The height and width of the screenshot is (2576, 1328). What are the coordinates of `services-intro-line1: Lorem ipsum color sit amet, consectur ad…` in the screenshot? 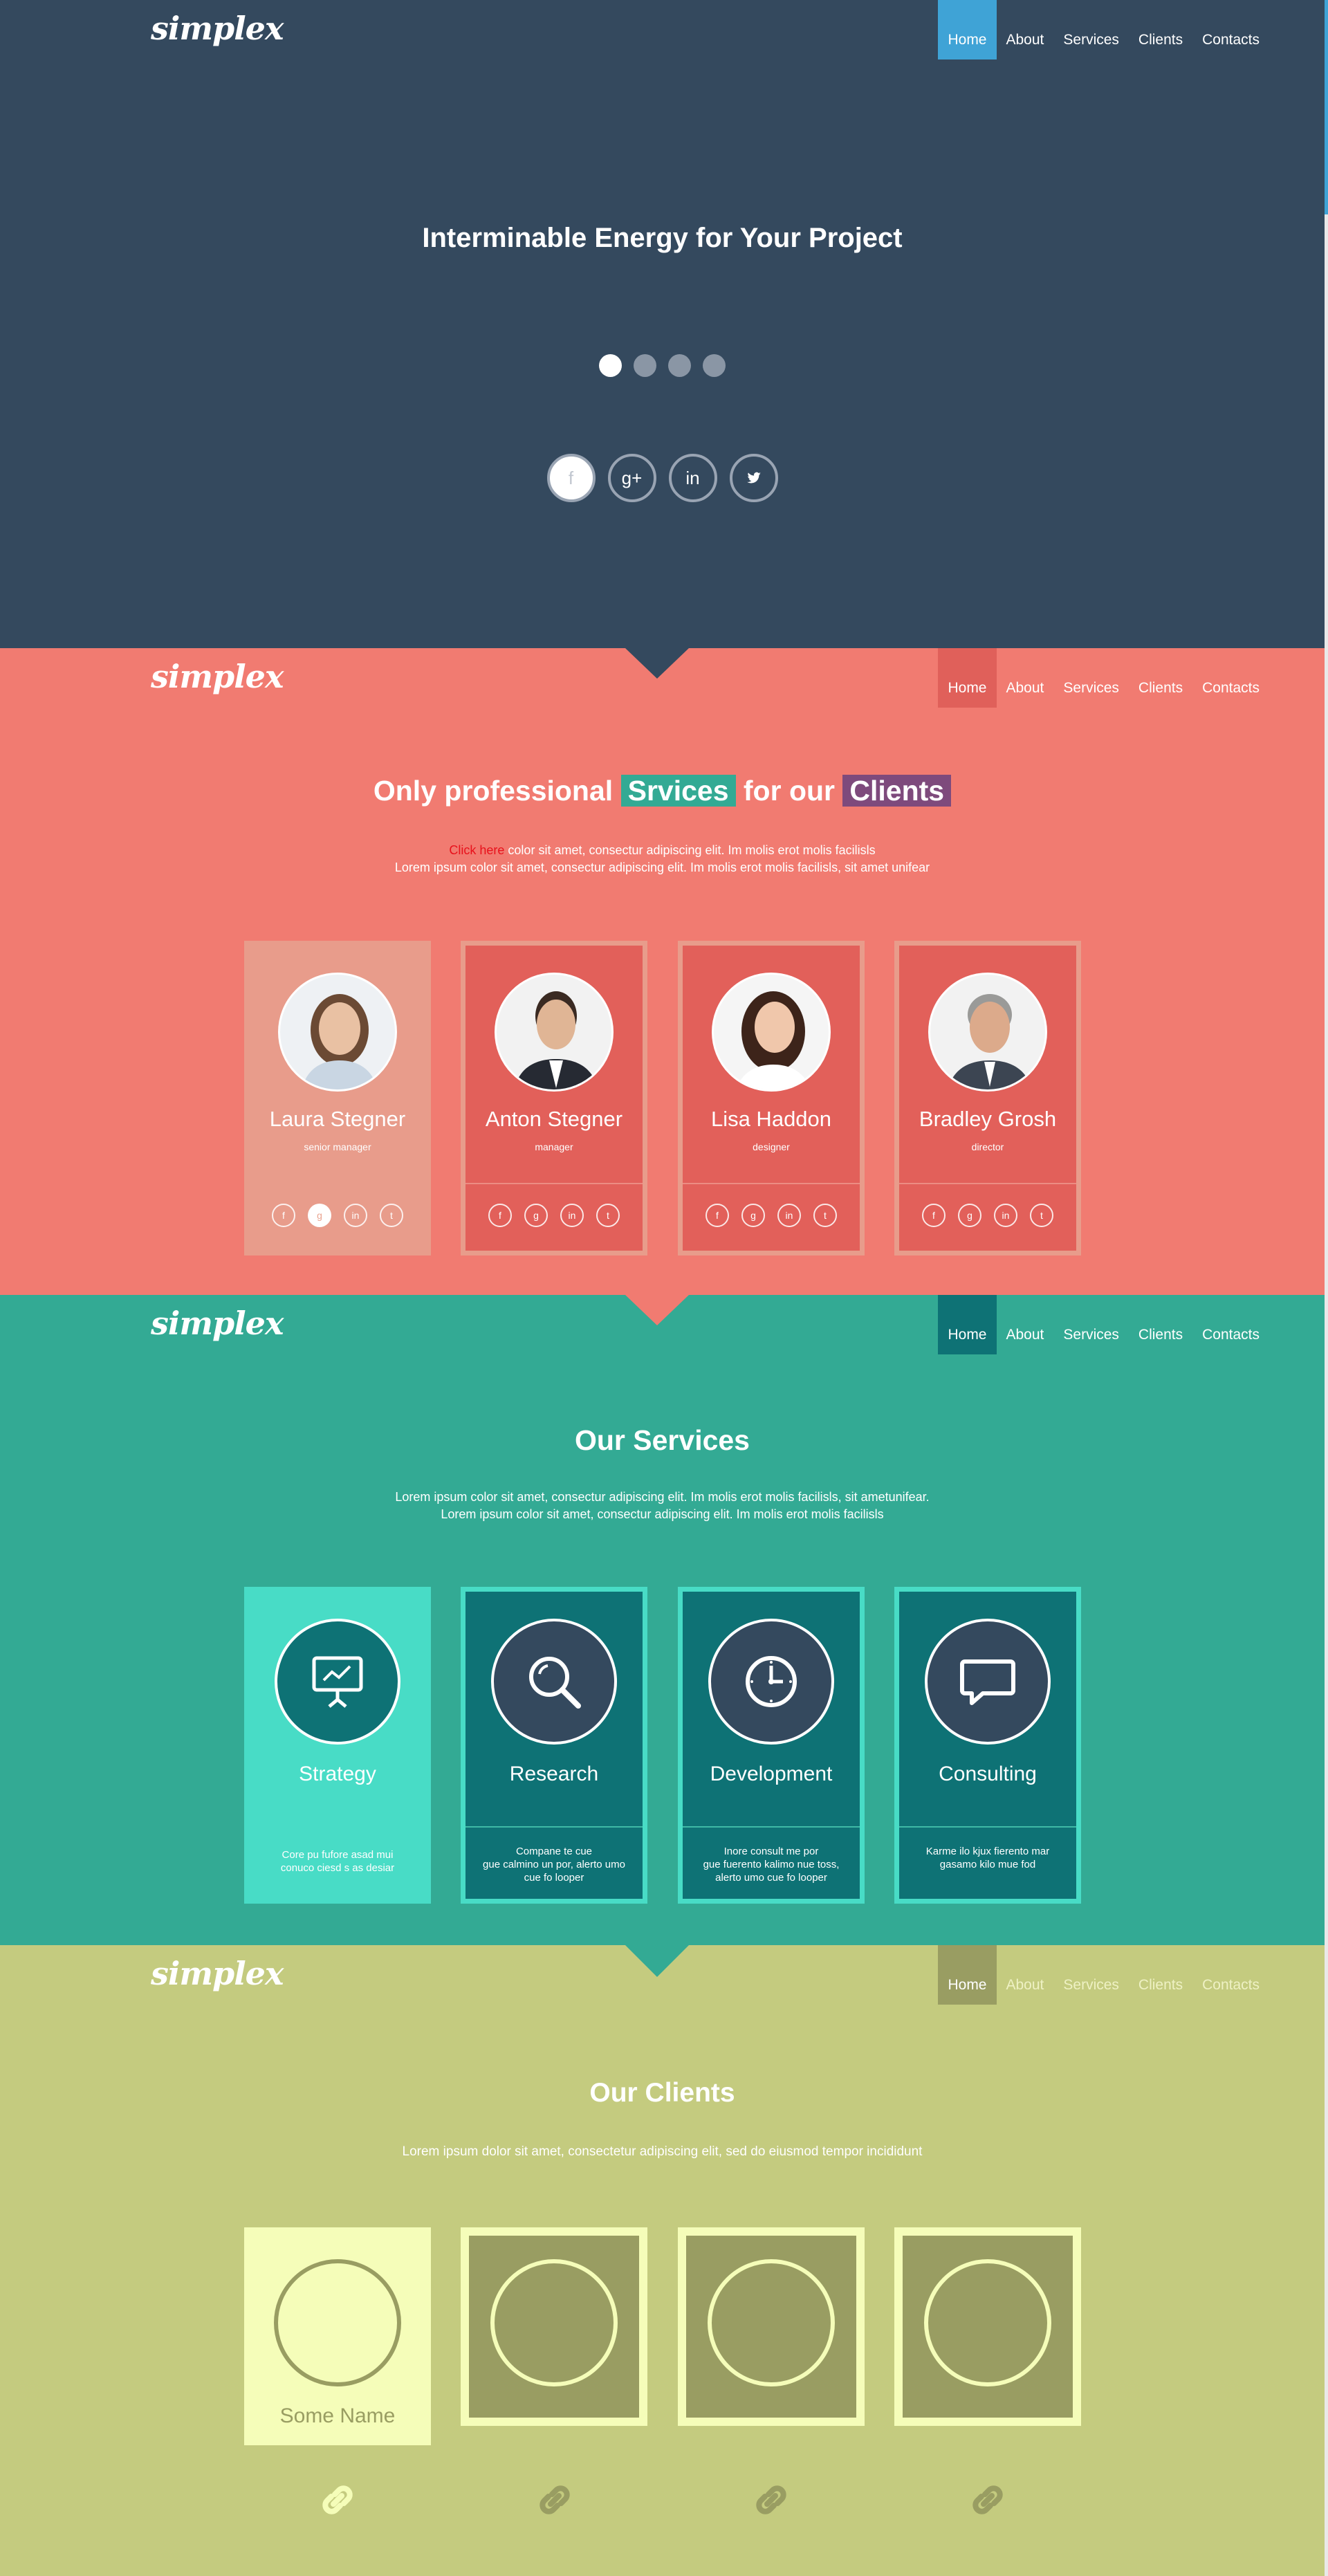 It's located at (662, 1497).